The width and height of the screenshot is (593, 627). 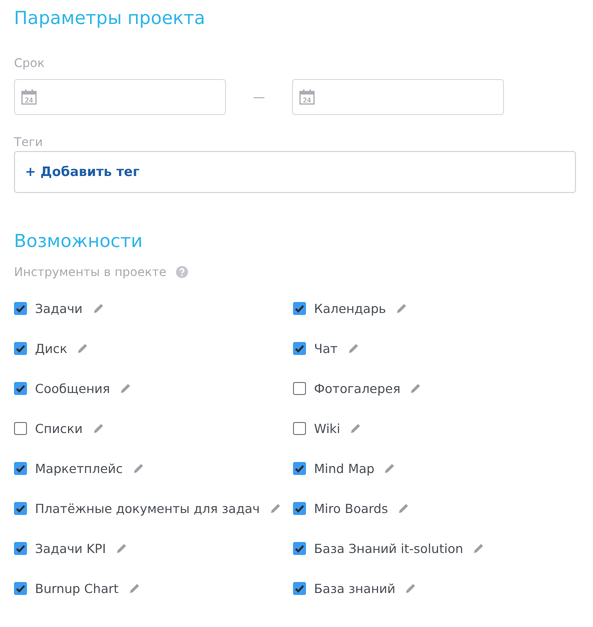 I want to click on tool-label: Календарь, so click(x=350, y=308).